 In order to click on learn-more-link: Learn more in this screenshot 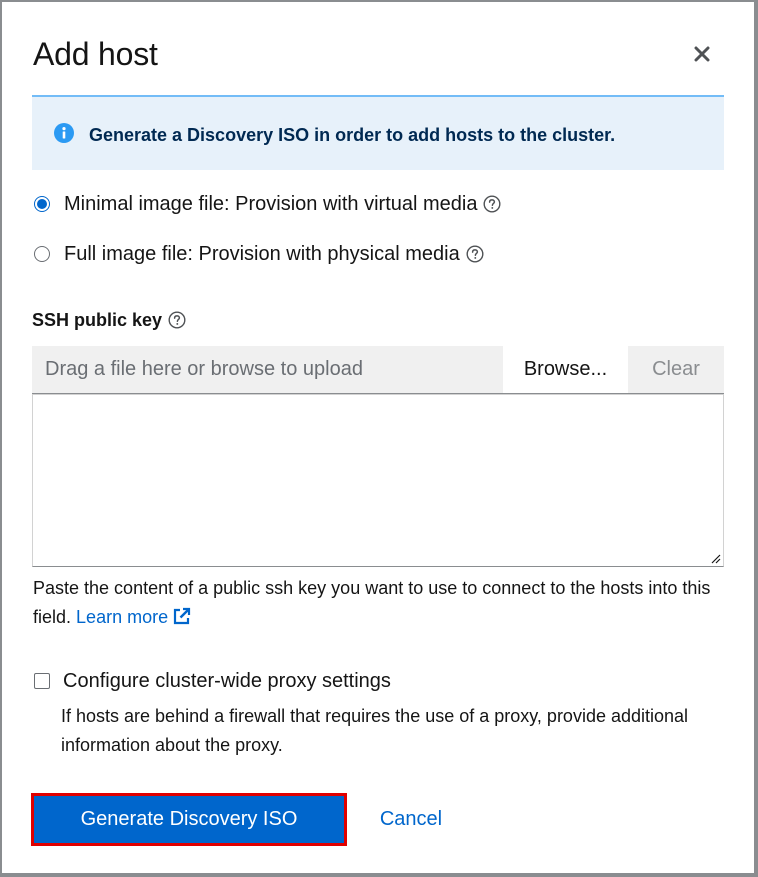, I will do `click(122, 617)`.